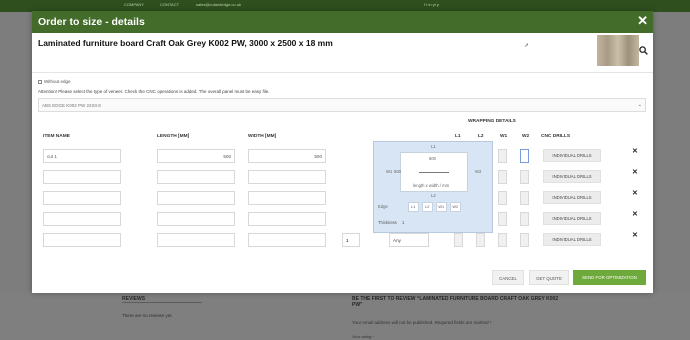 Image resolution: width=690 pixels, height=340 pixels. I want to click on product-thumbnail, so click(618, 50).